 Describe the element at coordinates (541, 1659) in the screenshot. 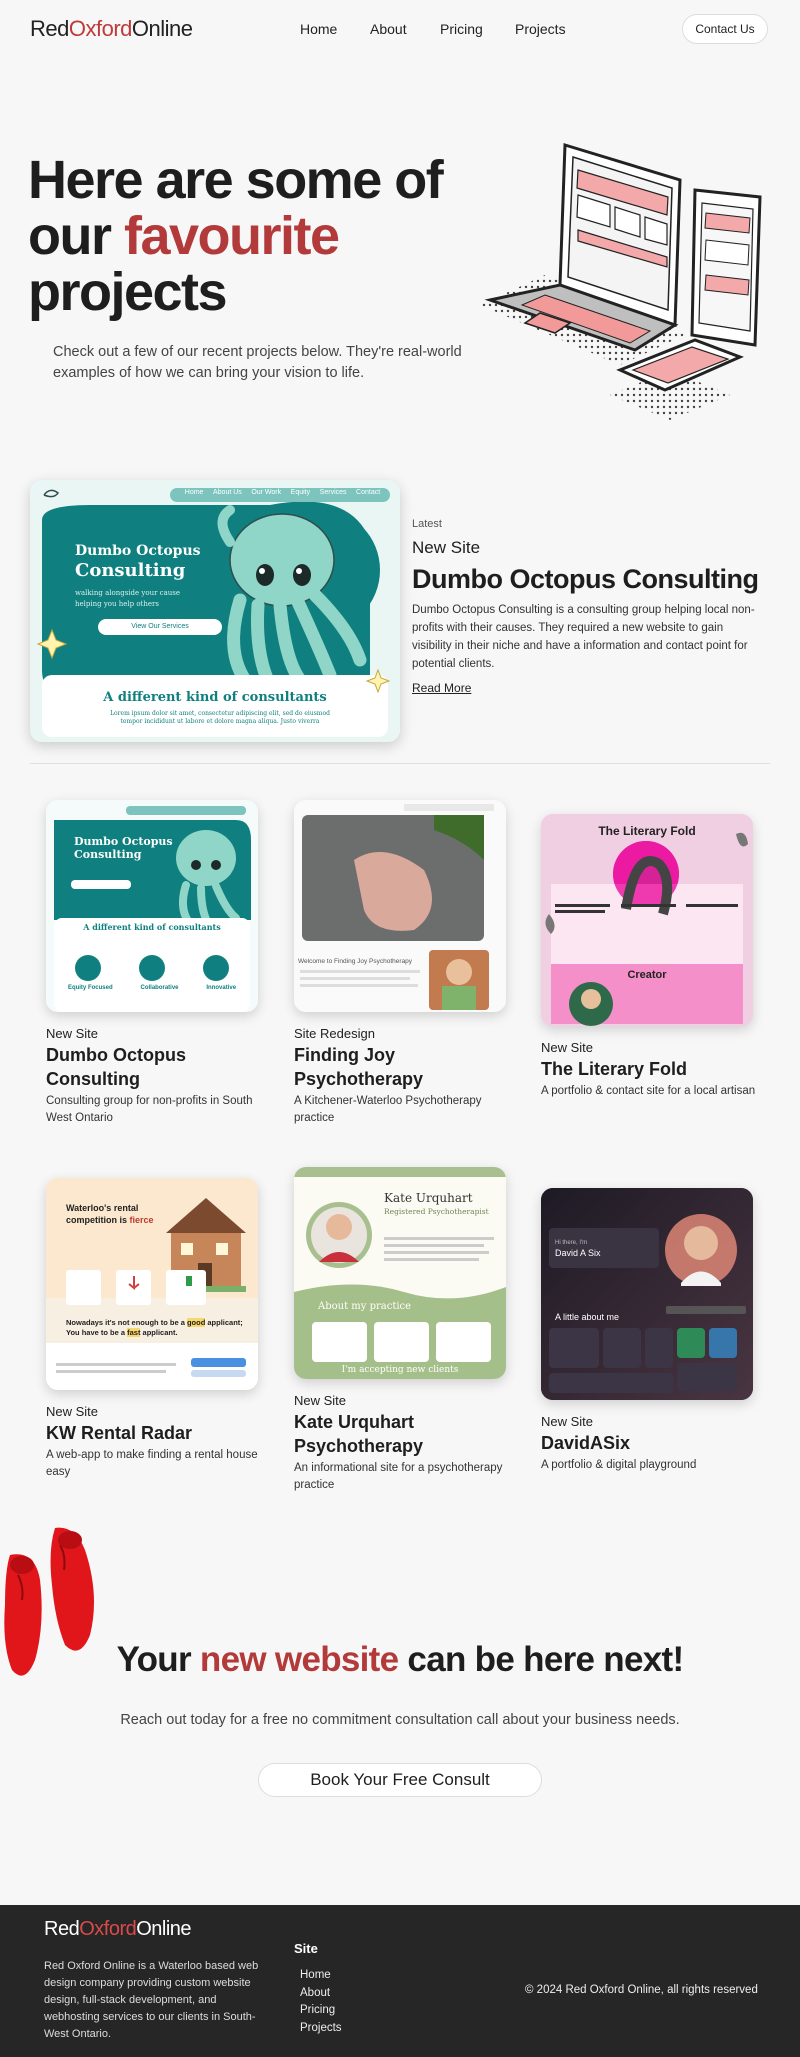

I see `cta-heading-c: can be here next!` at that location.